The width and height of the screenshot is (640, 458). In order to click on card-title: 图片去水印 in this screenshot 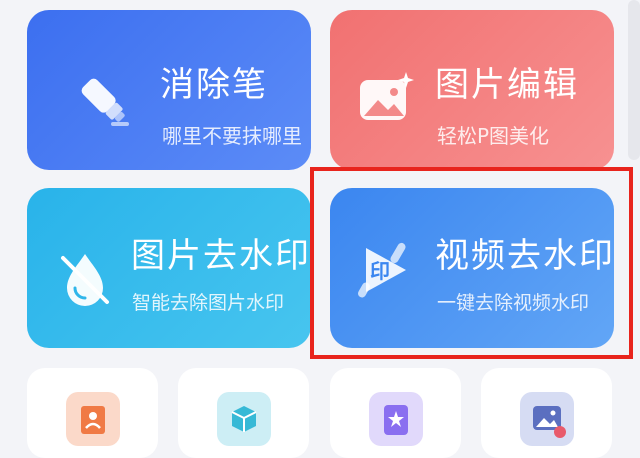, I will do `click(221, 256)`.